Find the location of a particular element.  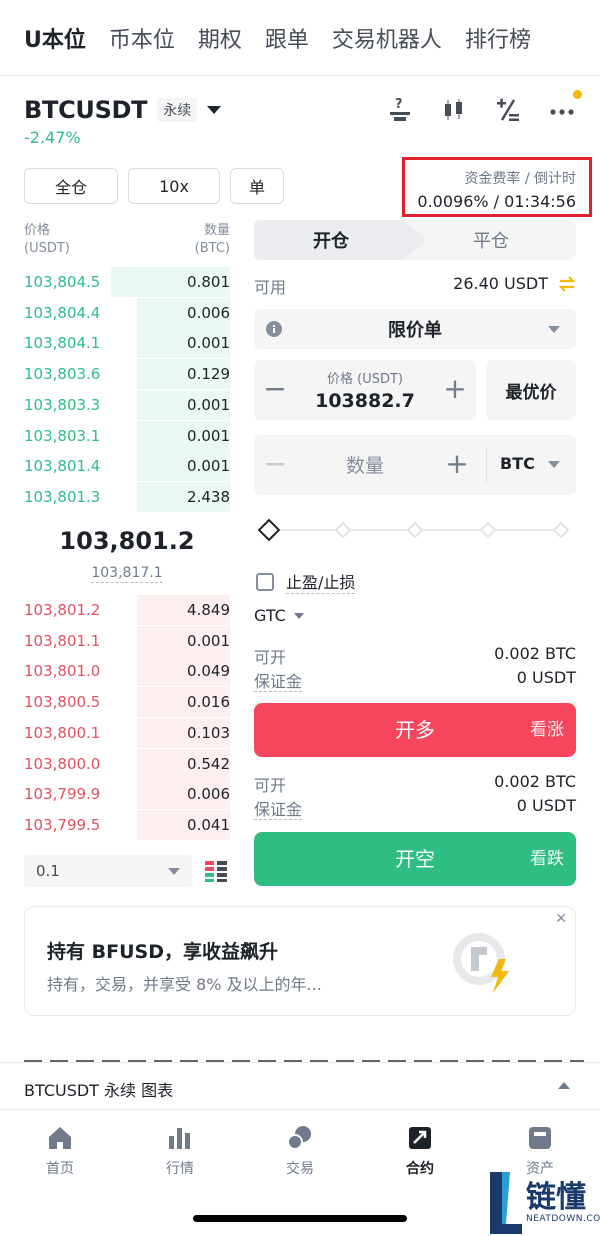

bid-qty: 0.001 is located at coordinates (208, 640).